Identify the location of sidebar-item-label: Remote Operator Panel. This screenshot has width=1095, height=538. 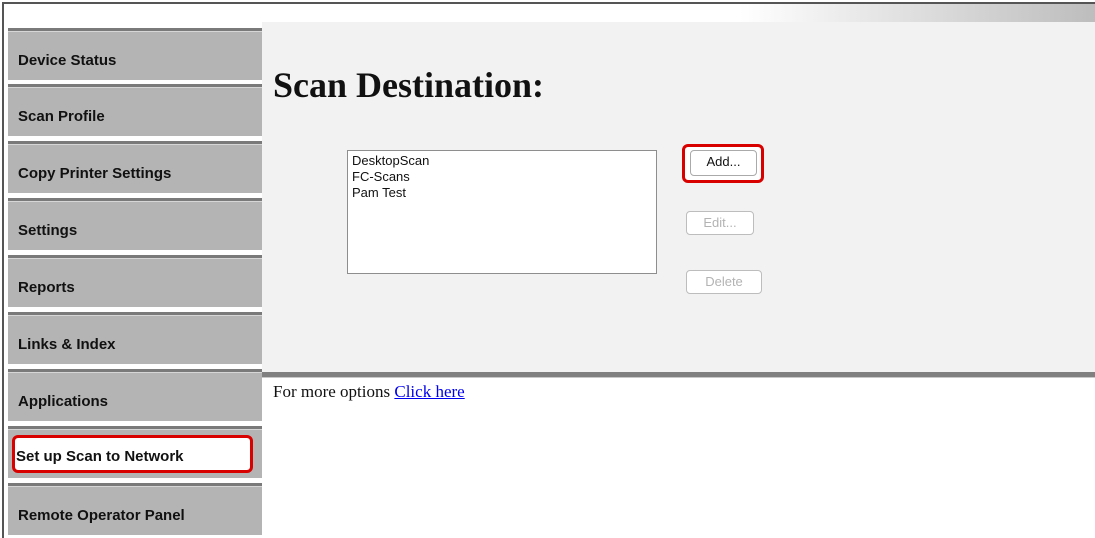
(101, 515).